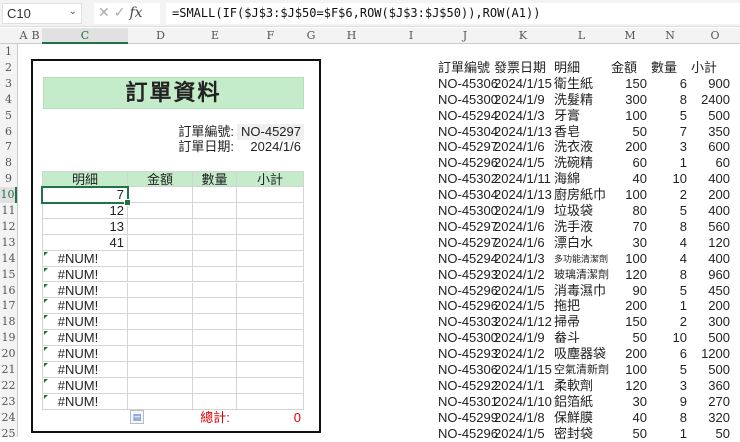 This screenshot has height=442, width=740. I want to click on source-cell: 10, so click(670, 338).